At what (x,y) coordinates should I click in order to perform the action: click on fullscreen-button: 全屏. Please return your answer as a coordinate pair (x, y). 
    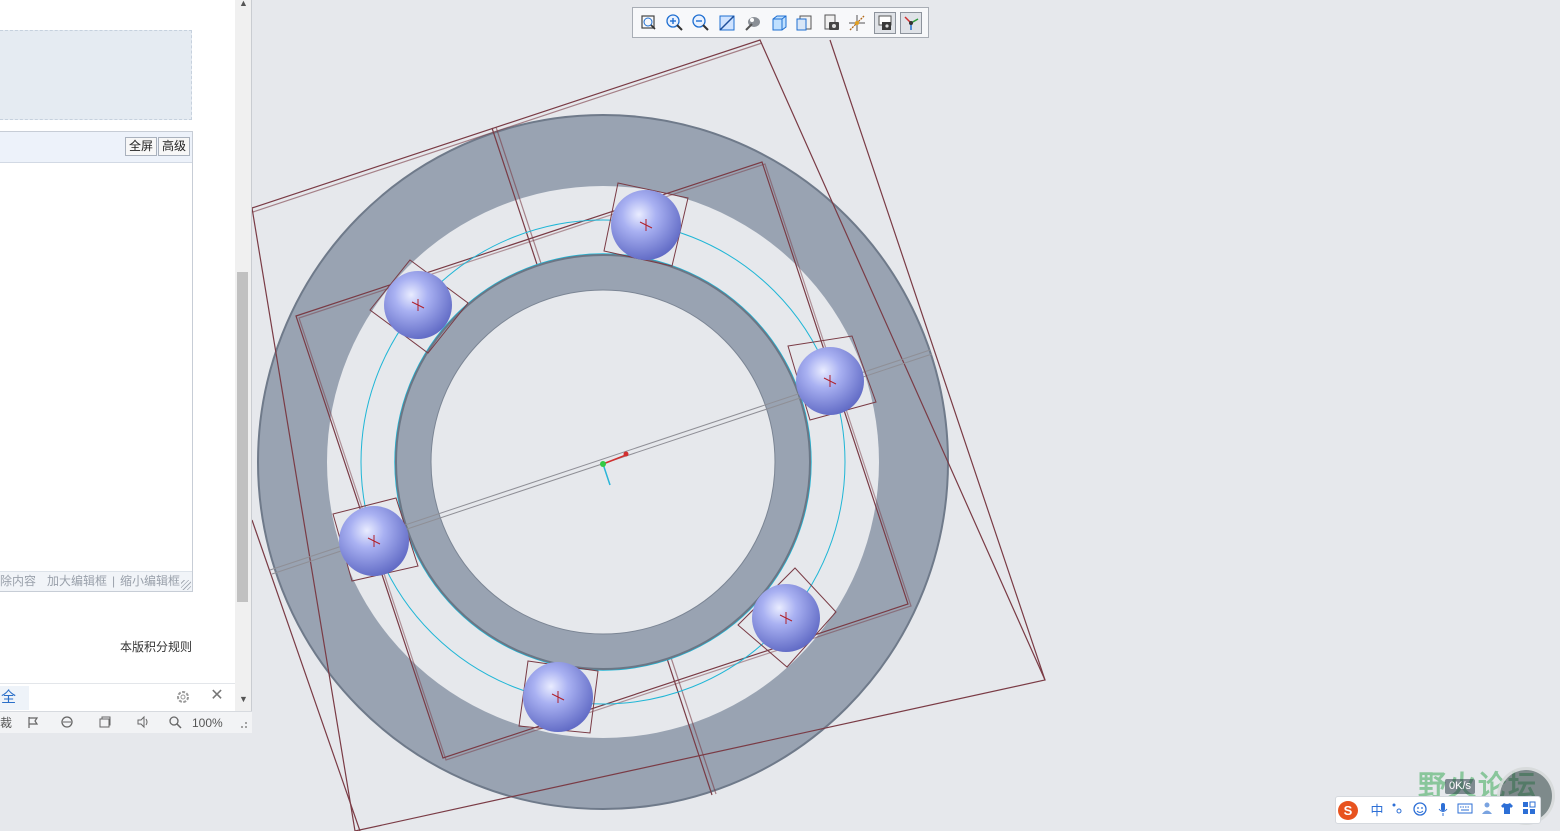
    Looking at the image, I should click on (141, 146).